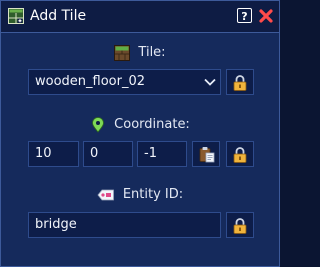  Describe the element at coordinates (58, 16) in the screenshot. I see `window-title: Add Tile` at that location.